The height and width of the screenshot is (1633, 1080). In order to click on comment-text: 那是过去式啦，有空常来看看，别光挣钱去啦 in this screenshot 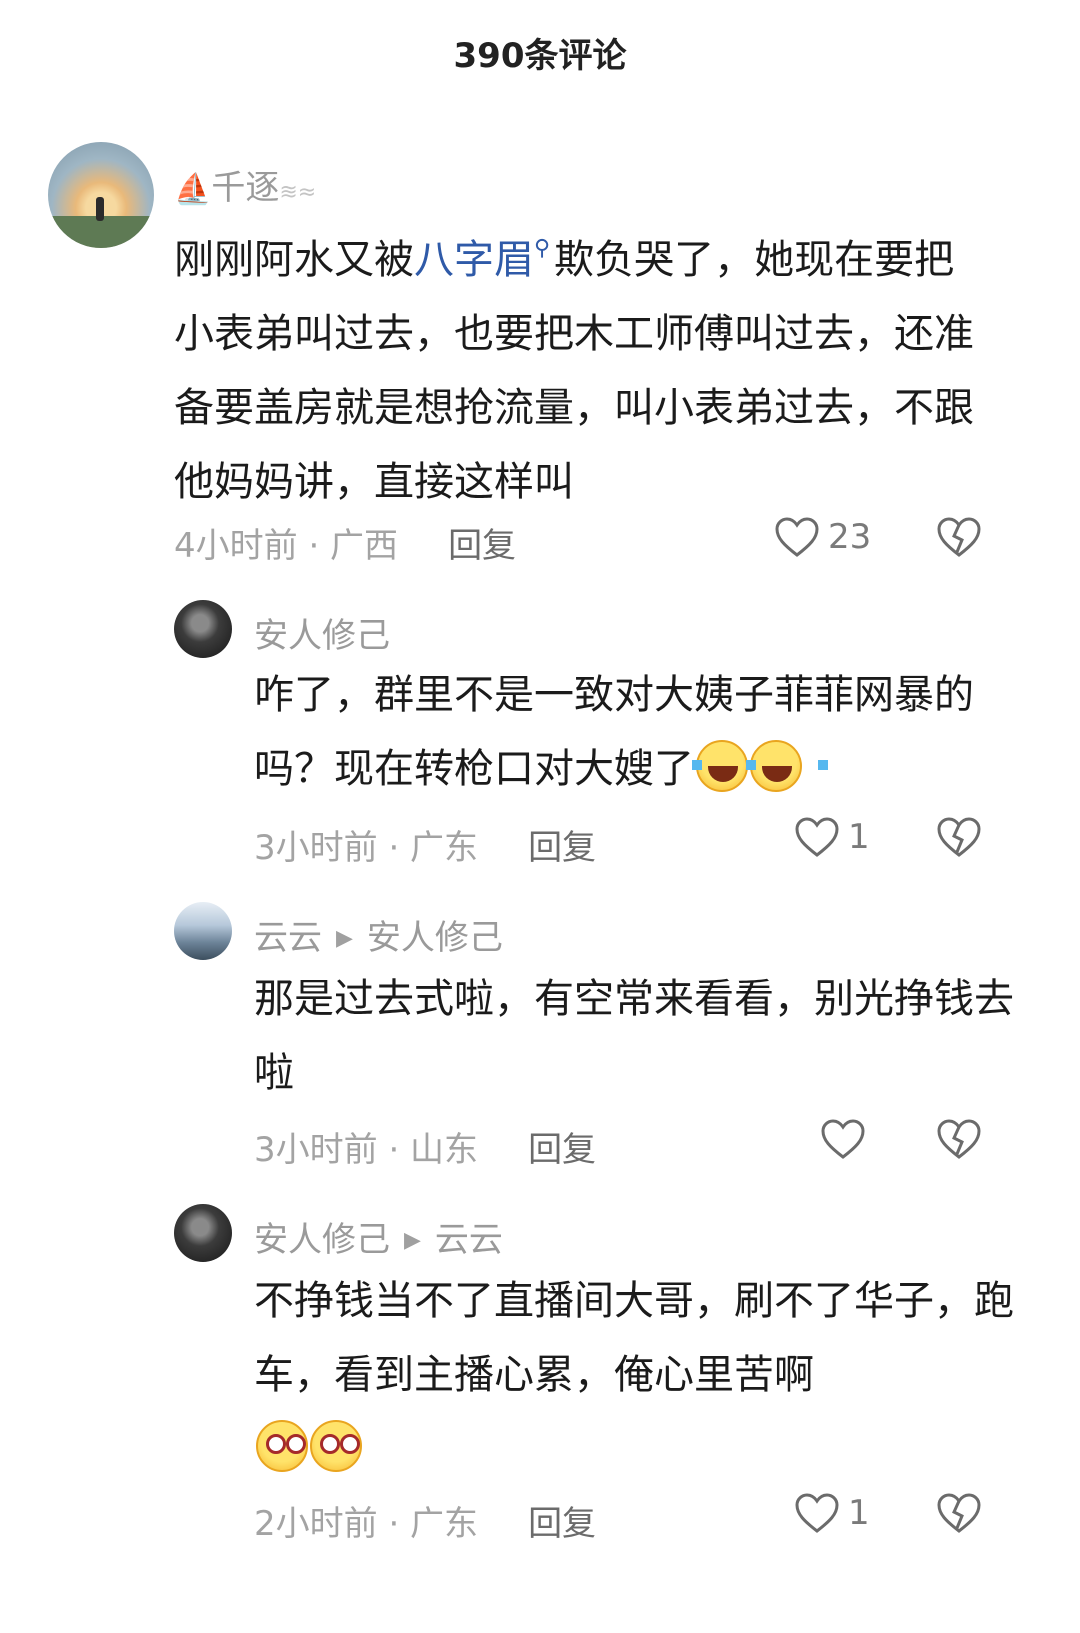, I will do `click(634, 1036)`.